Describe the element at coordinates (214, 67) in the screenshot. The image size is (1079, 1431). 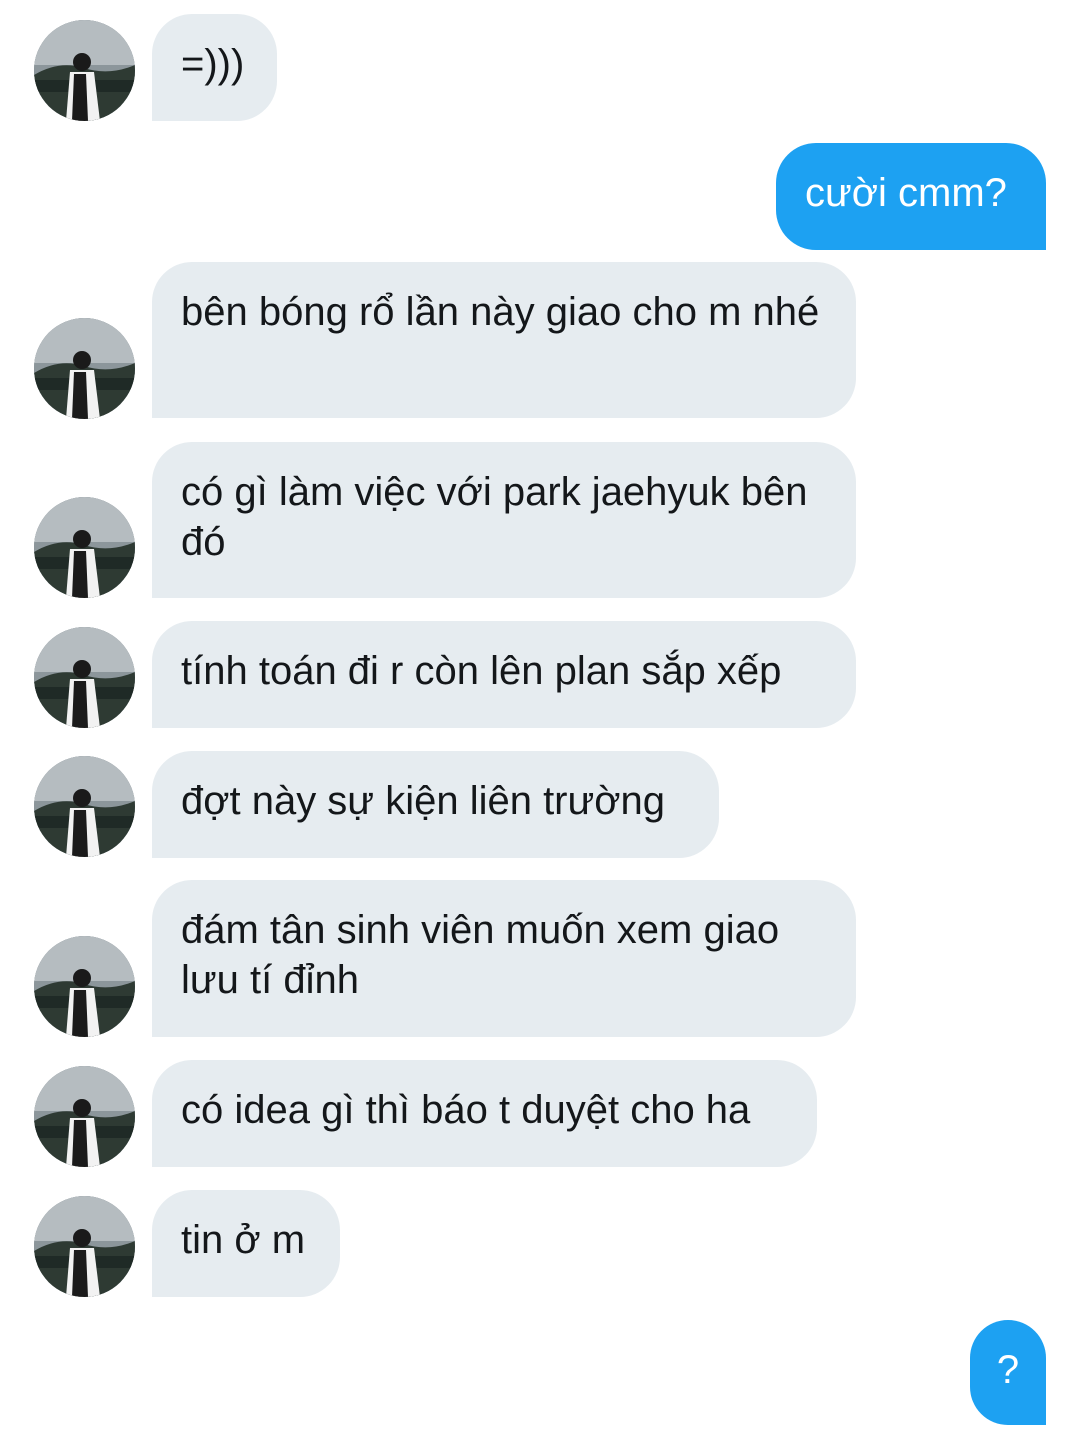
I see `incoming-message: =)))` at that location.